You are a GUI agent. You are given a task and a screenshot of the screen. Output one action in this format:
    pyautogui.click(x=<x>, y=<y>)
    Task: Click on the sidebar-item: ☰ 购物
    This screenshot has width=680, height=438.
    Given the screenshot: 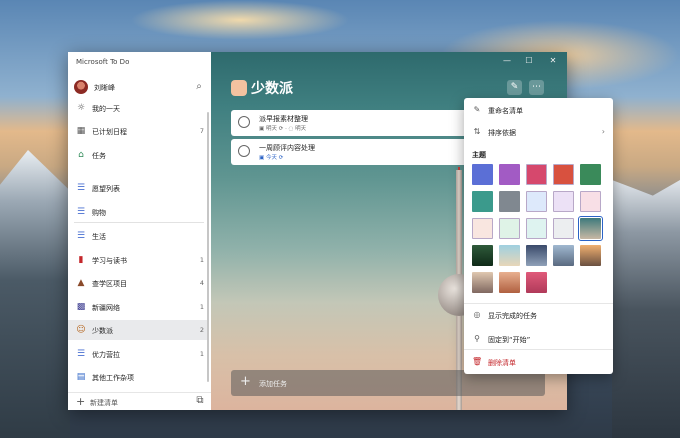 What is the action you would take?
    pyautogui.click(x=138, y=212)
    